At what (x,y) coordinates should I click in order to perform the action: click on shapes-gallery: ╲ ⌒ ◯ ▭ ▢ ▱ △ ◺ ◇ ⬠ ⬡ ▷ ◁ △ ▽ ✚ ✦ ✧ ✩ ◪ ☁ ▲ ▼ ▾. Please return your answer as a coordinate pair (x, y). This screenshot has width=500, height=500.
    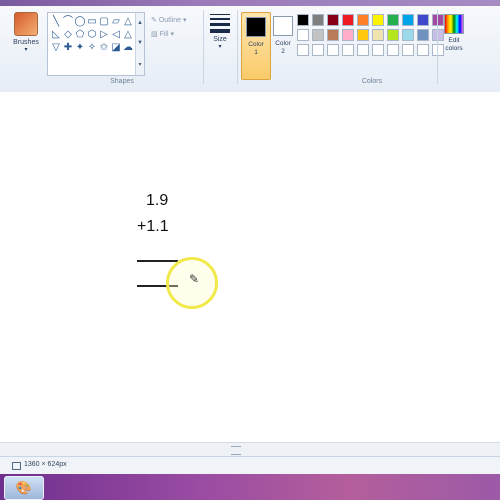
    Looking at the image, I should click on (96, 44).